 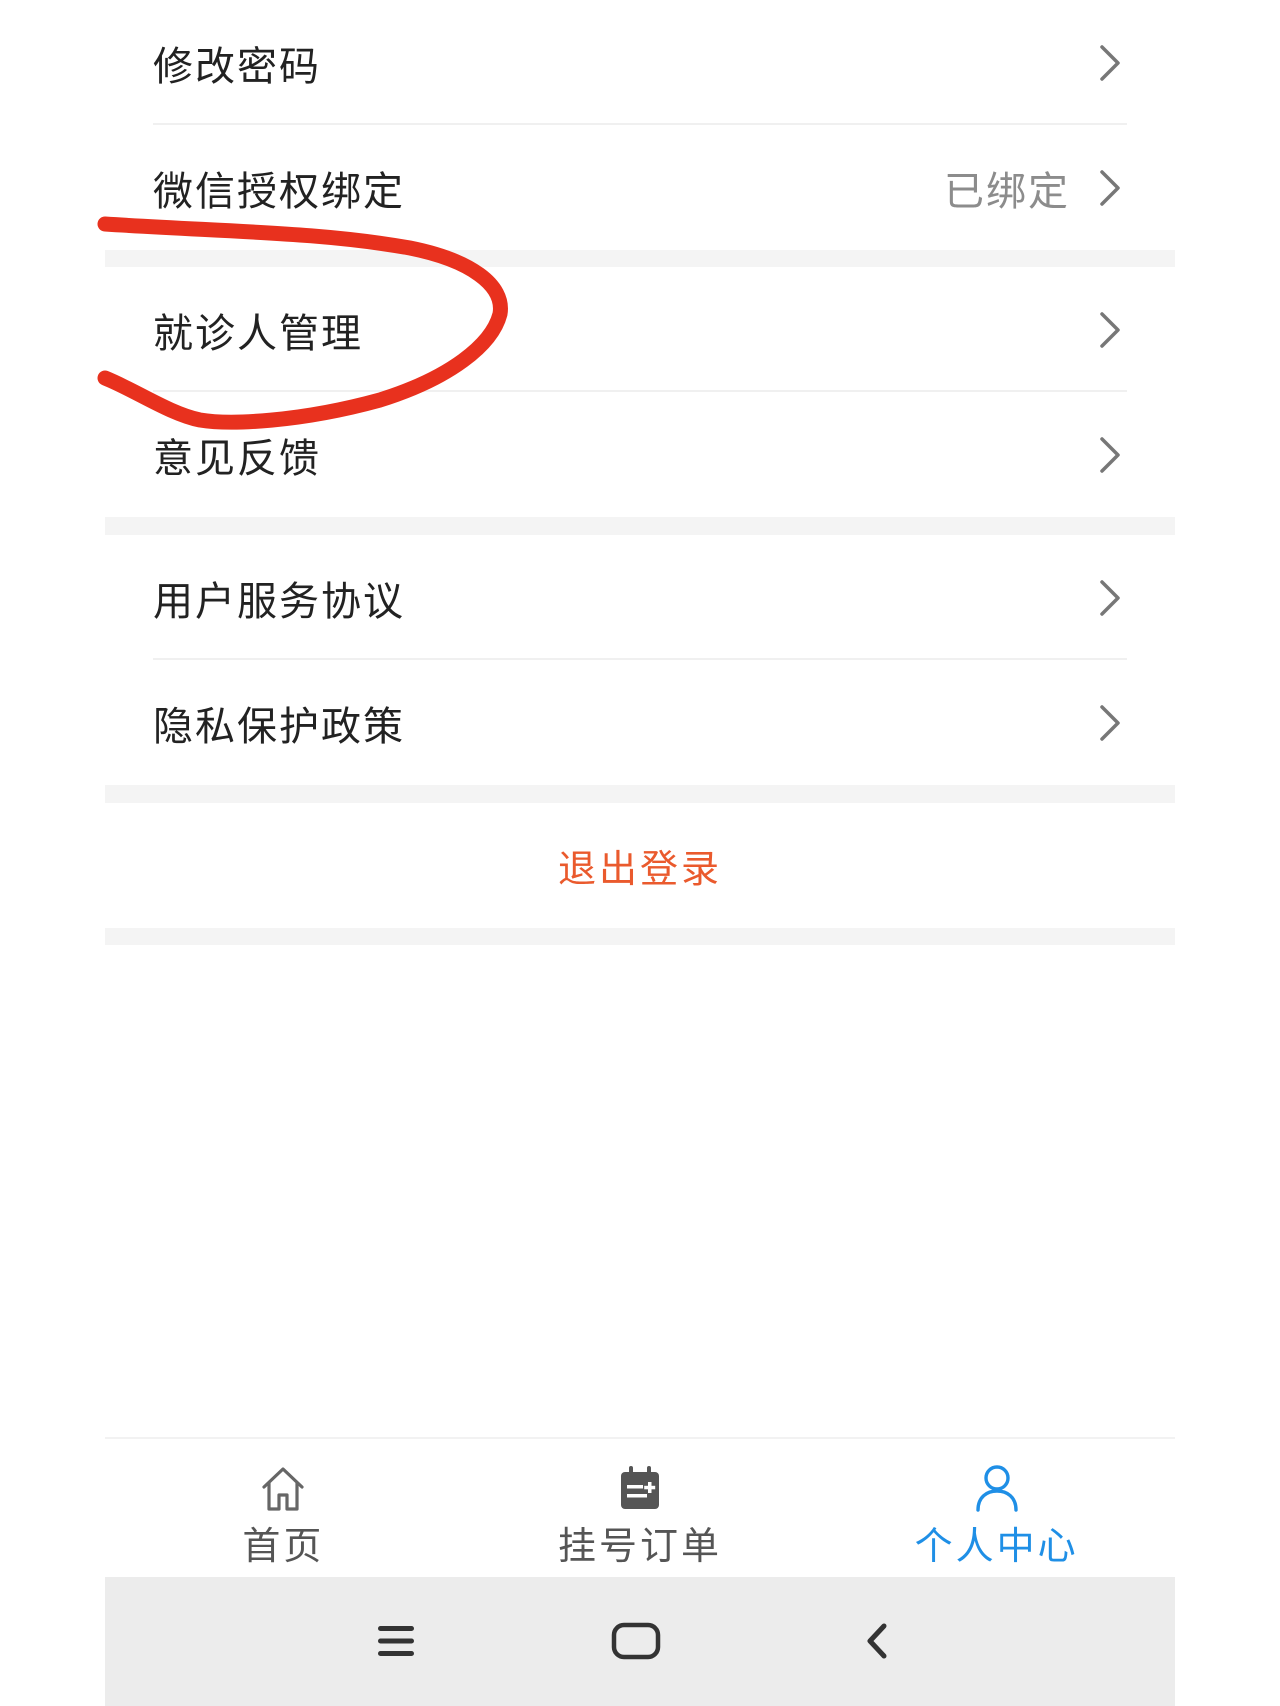 I want to click on row-wechat-binding: 微信授权绑定 已绑定, so click(x=640, y=187).